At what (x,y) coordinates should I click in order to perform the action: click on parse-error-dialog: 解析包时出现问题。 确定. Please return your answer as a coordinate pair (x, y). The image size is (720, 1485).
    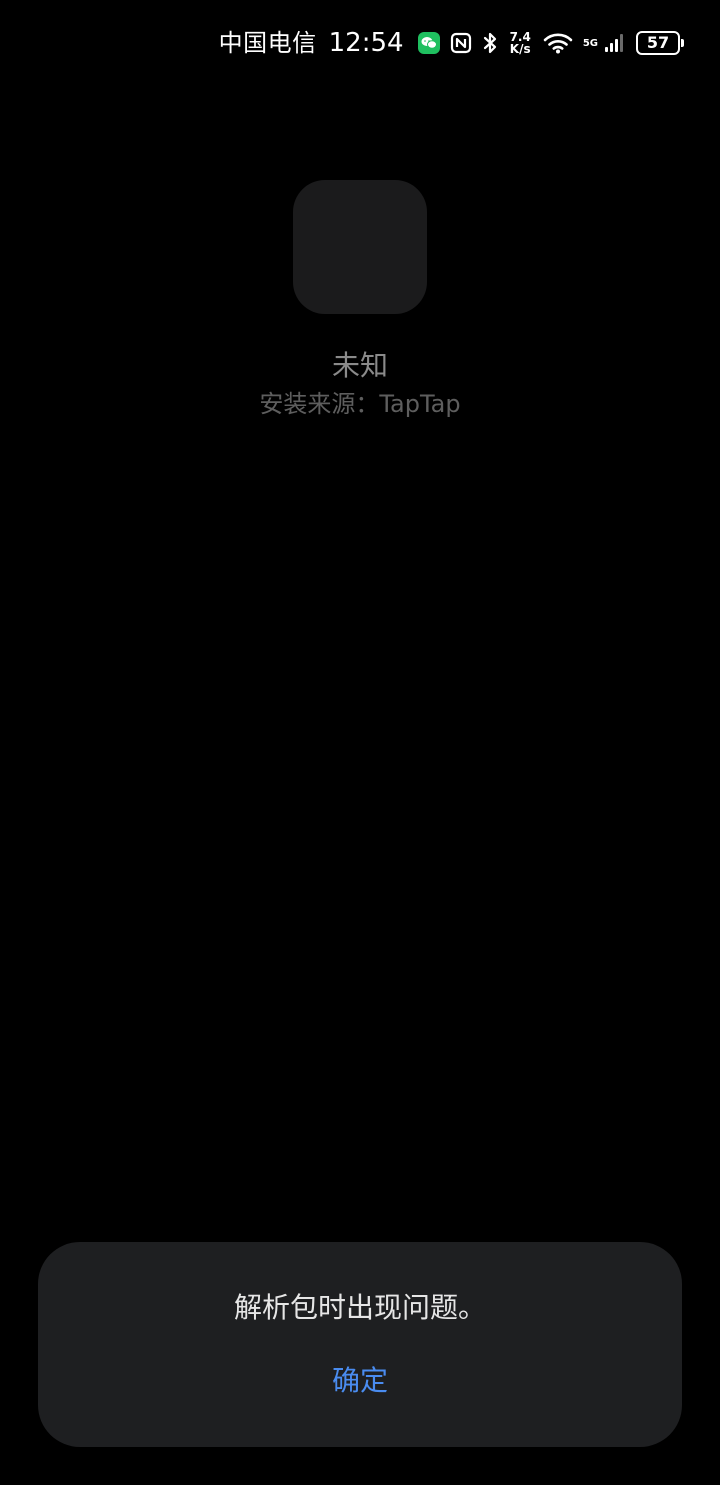
    Looking at the image, I should click on (360, 1344).